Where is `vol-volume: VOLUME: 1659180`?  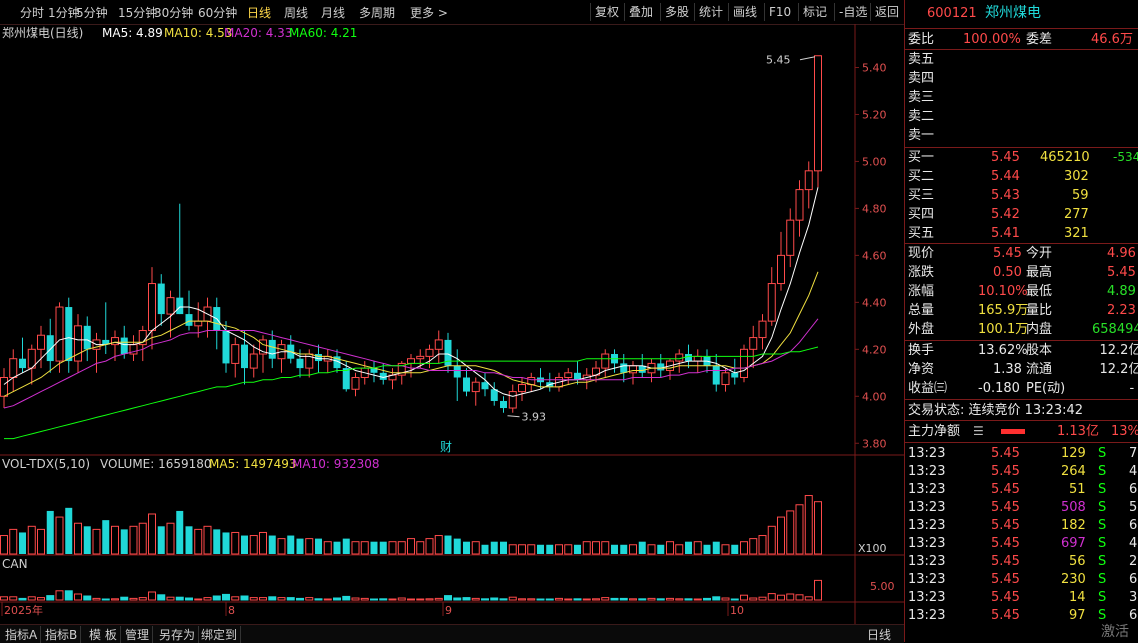
vol-volume: VOLUME: 1659180 is located at coordinates (156, 464).